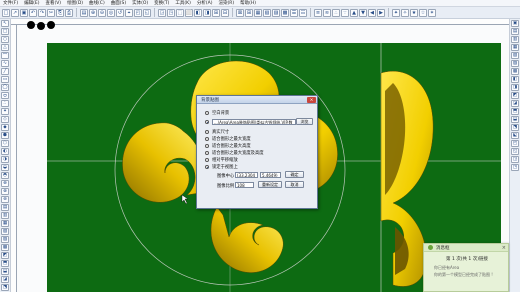 The width and height of the screenshot is (520, 292). I want to click on tool-button-icon: △, so click(5, 47).